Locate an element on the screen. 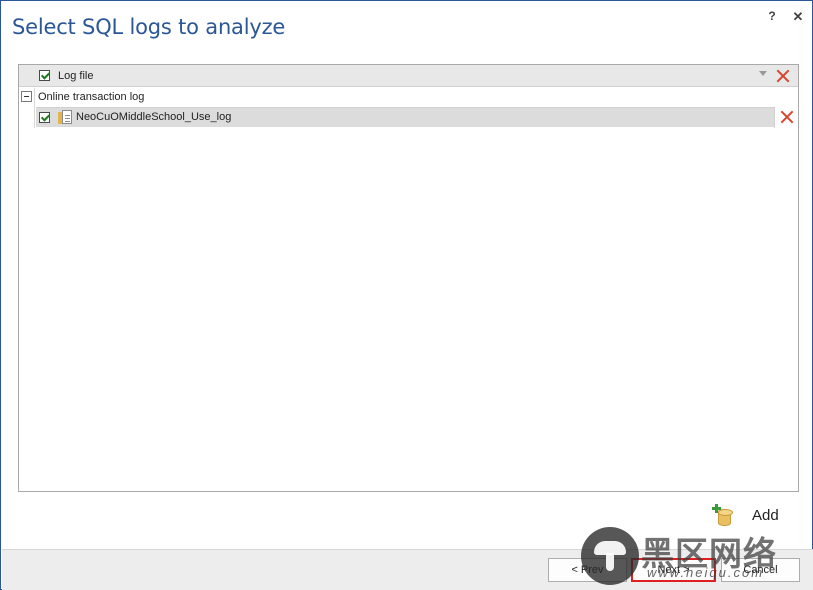 The width and height of the screenshot is (813, 590). group-row-online-transaction-log: Online transaction log is located at coordinates (408, 108).